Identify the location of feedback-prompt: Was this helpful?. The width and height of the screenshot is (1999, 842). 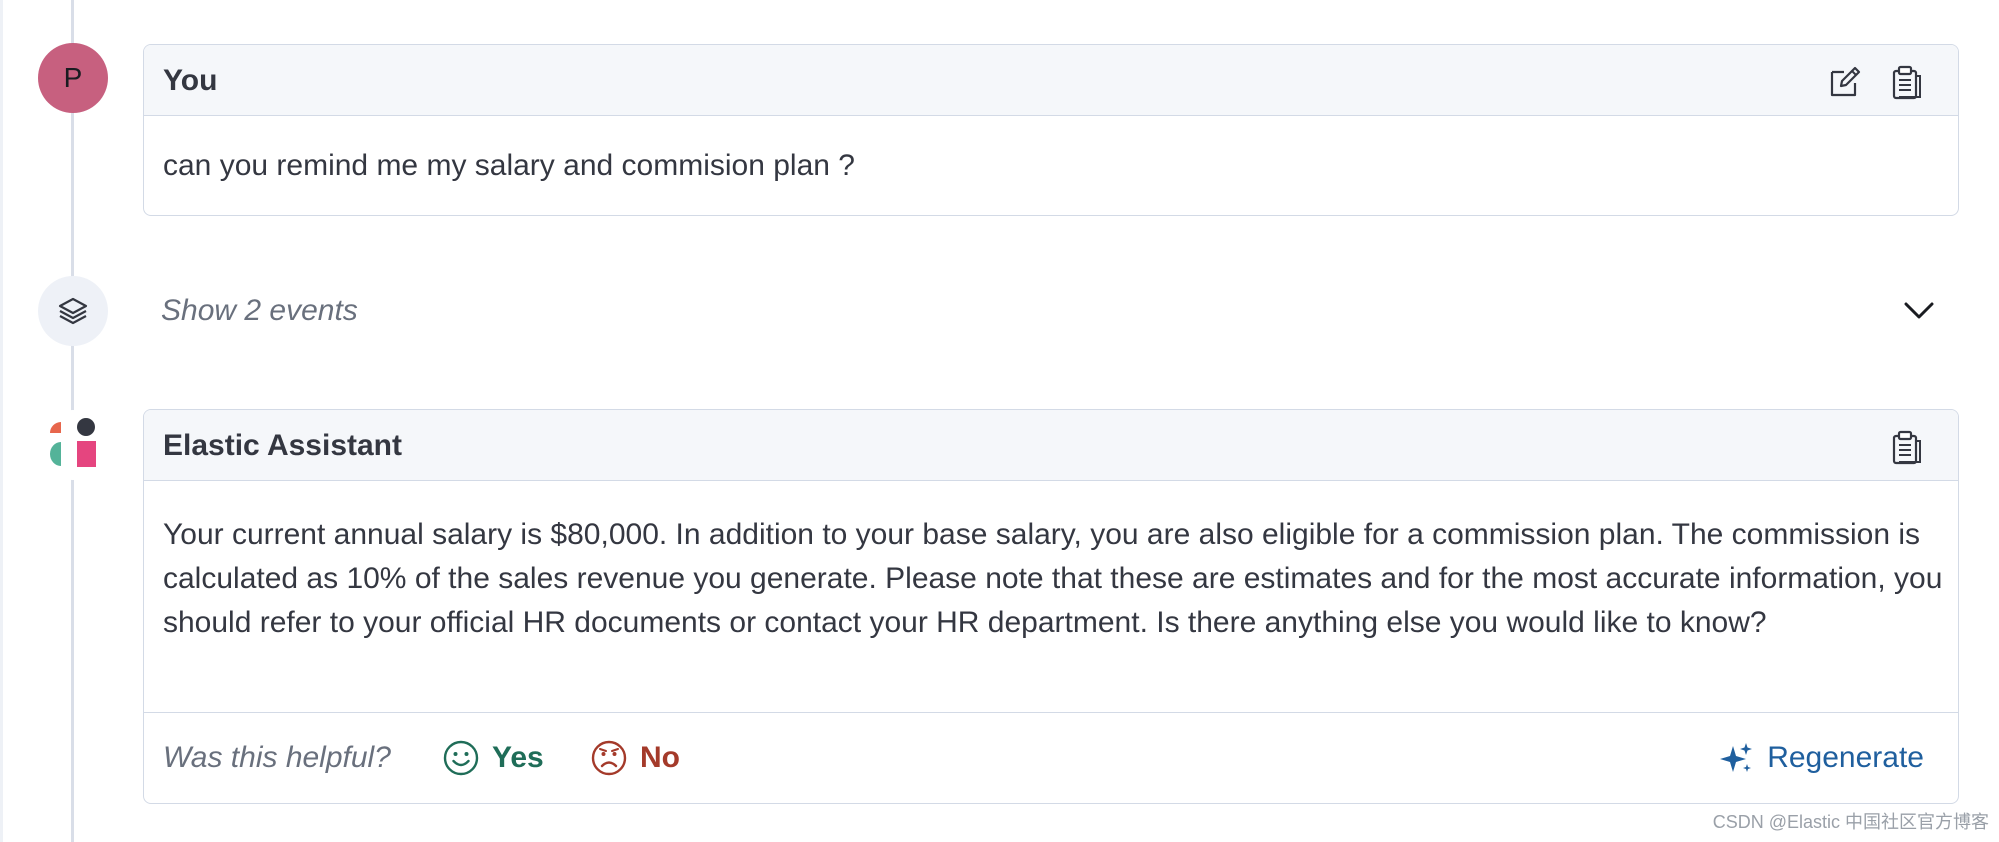
(277, 757).